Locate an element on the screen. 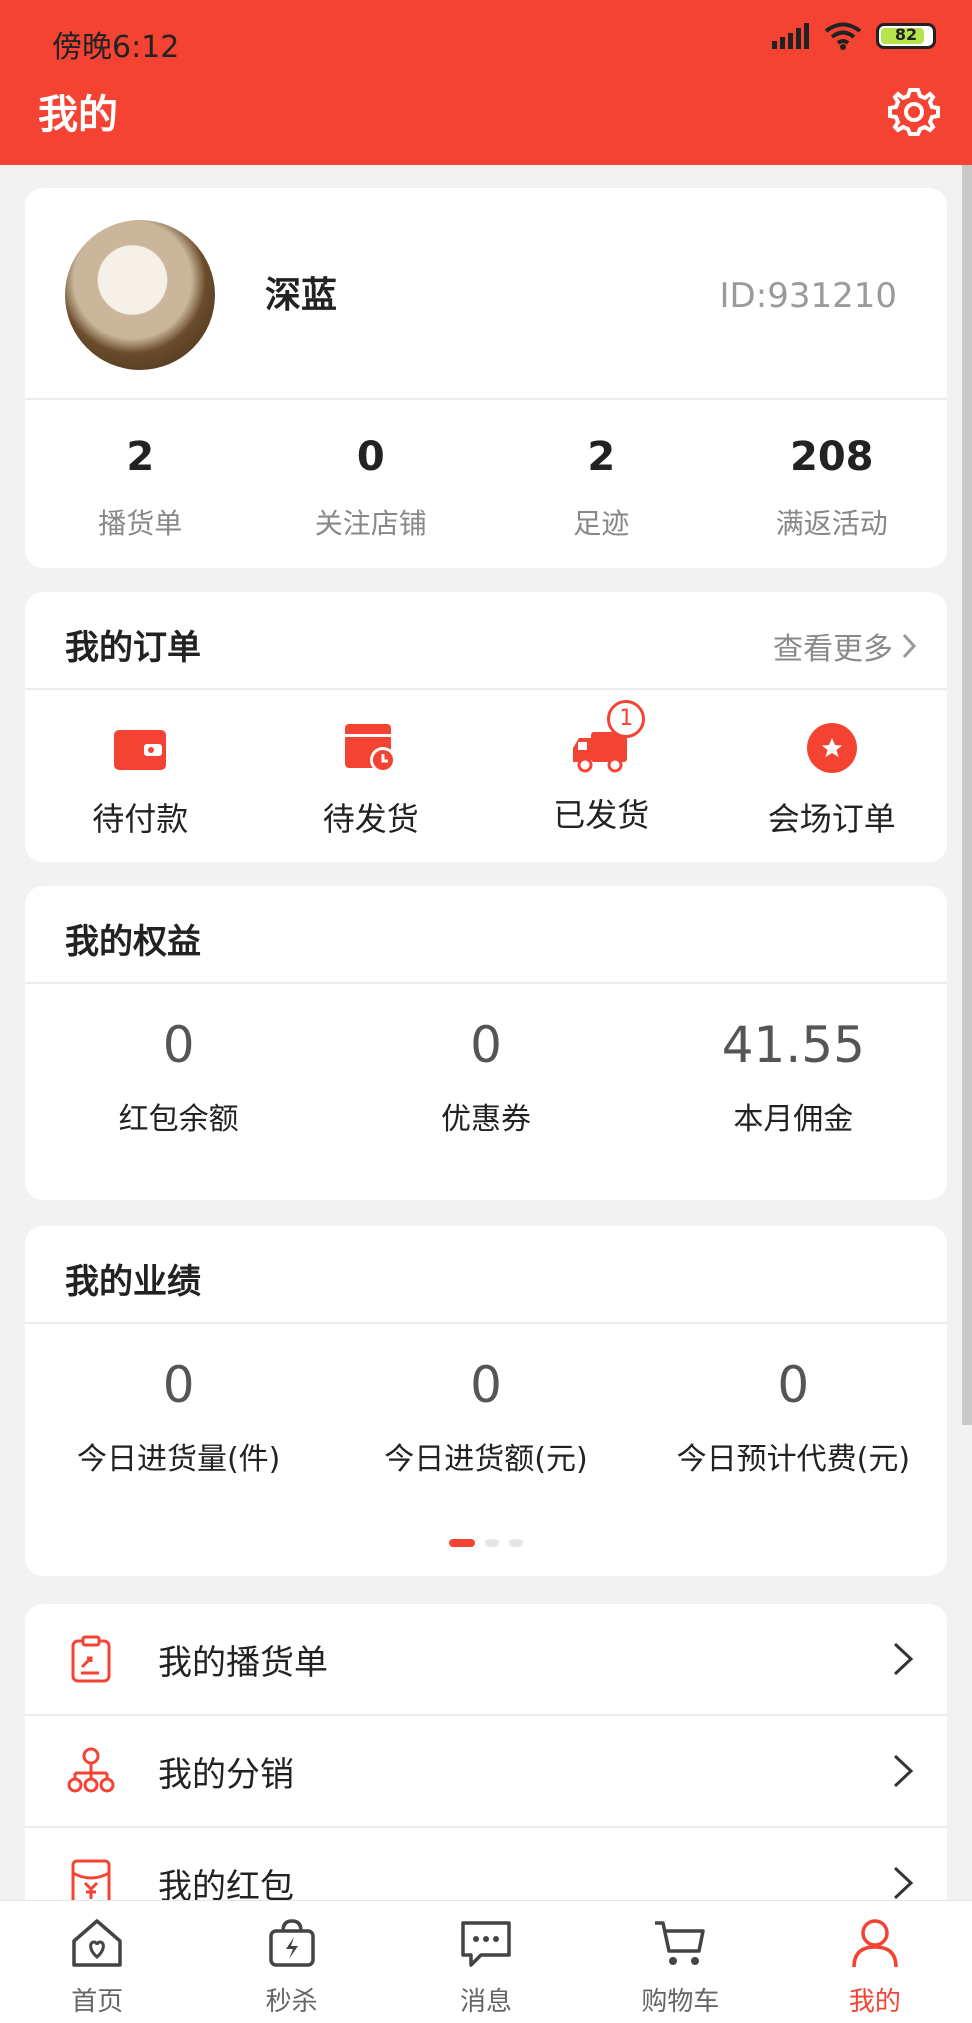 The image size is (972, 2023). perf-label: 今日进货额(元) is located at coordinates (486, 1459).